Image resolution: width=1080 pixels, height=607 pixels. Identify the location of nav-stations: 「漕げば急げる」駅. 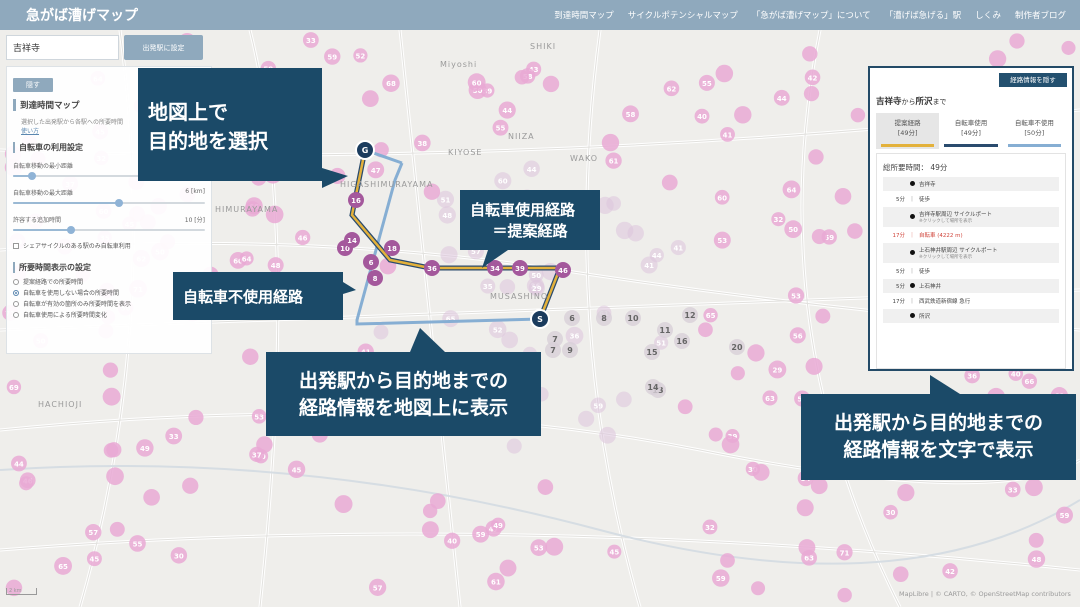
(923, 15).